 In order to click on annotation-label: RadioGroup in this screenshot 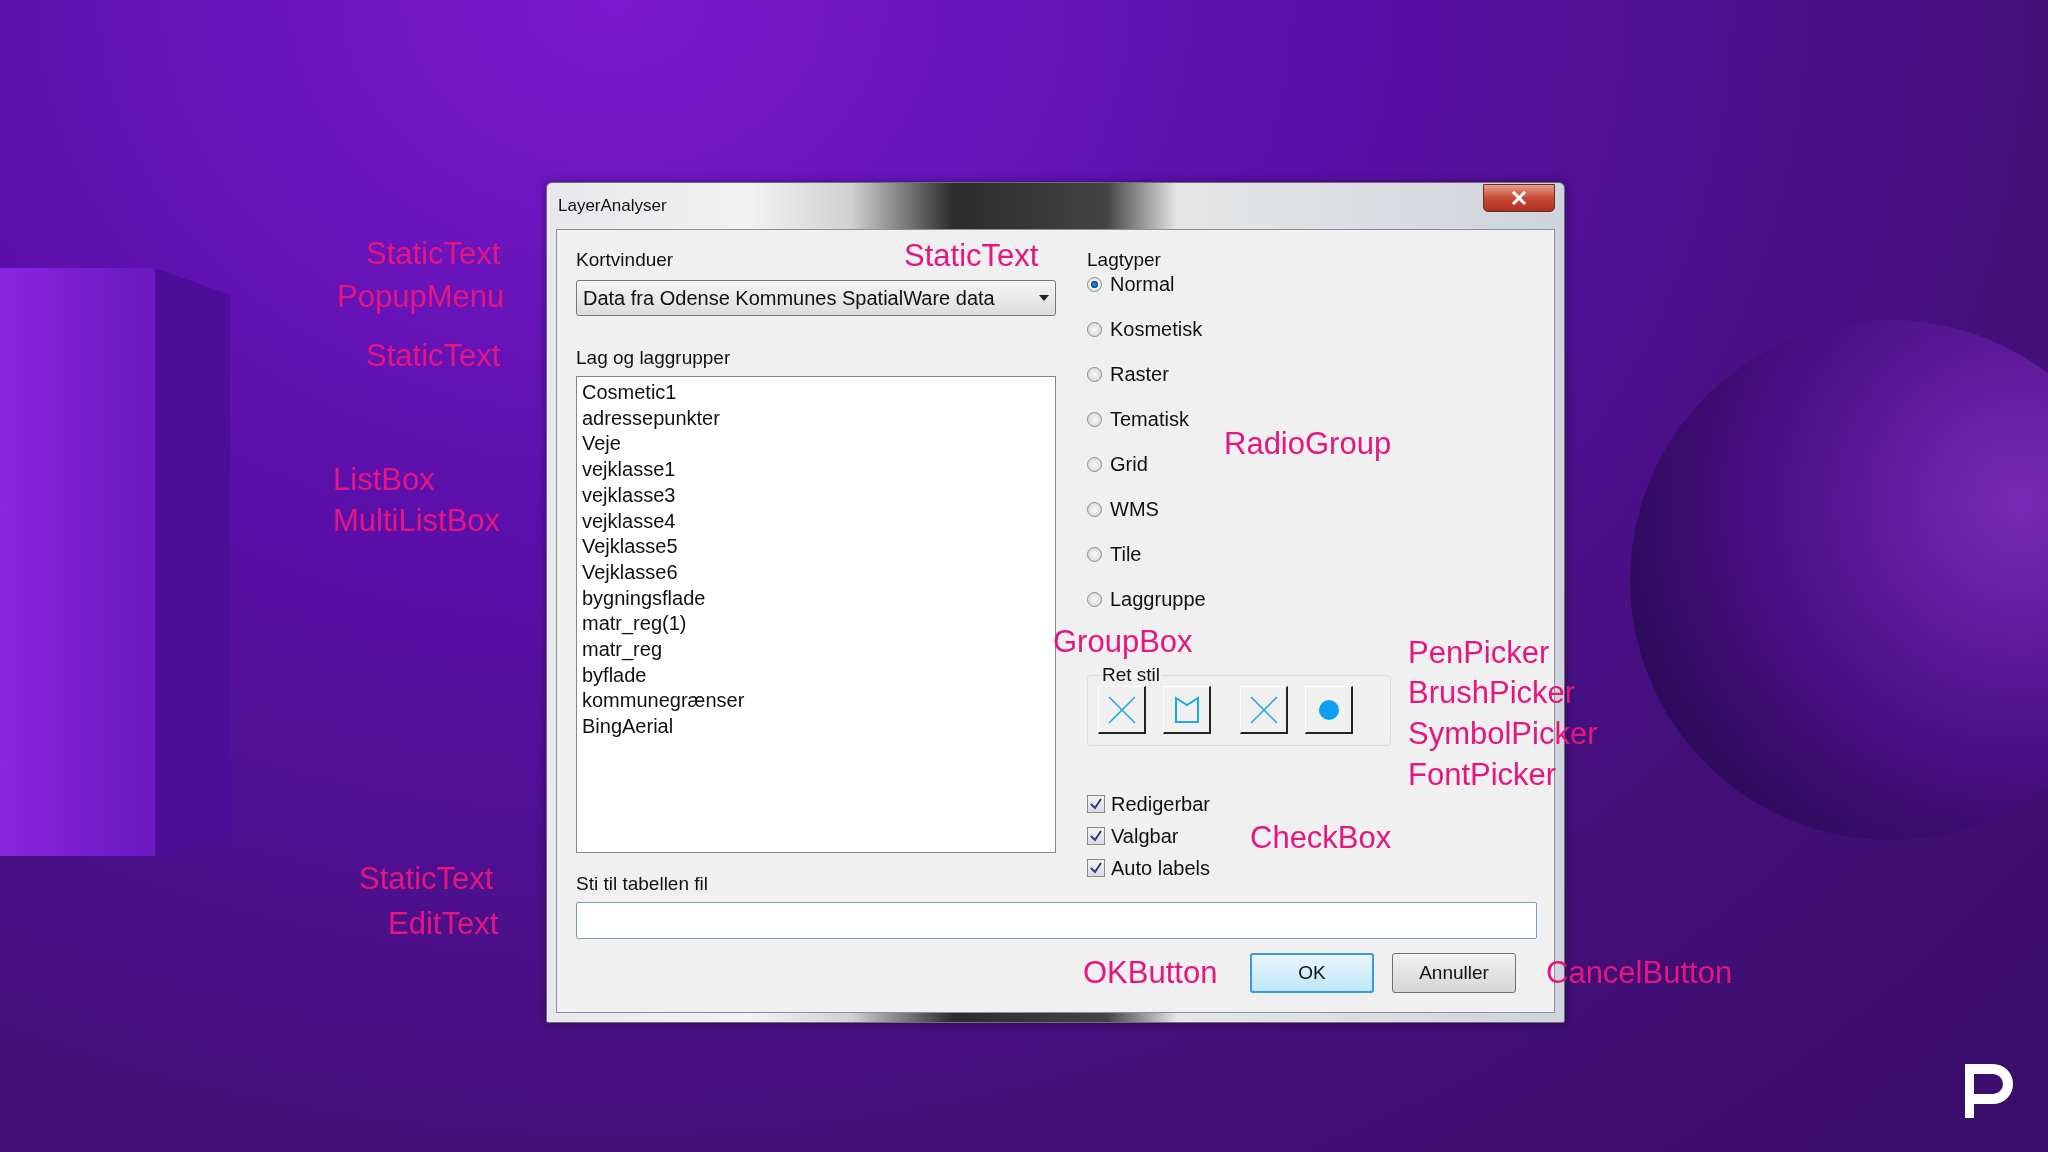, I will do `click(1308, 444)`.